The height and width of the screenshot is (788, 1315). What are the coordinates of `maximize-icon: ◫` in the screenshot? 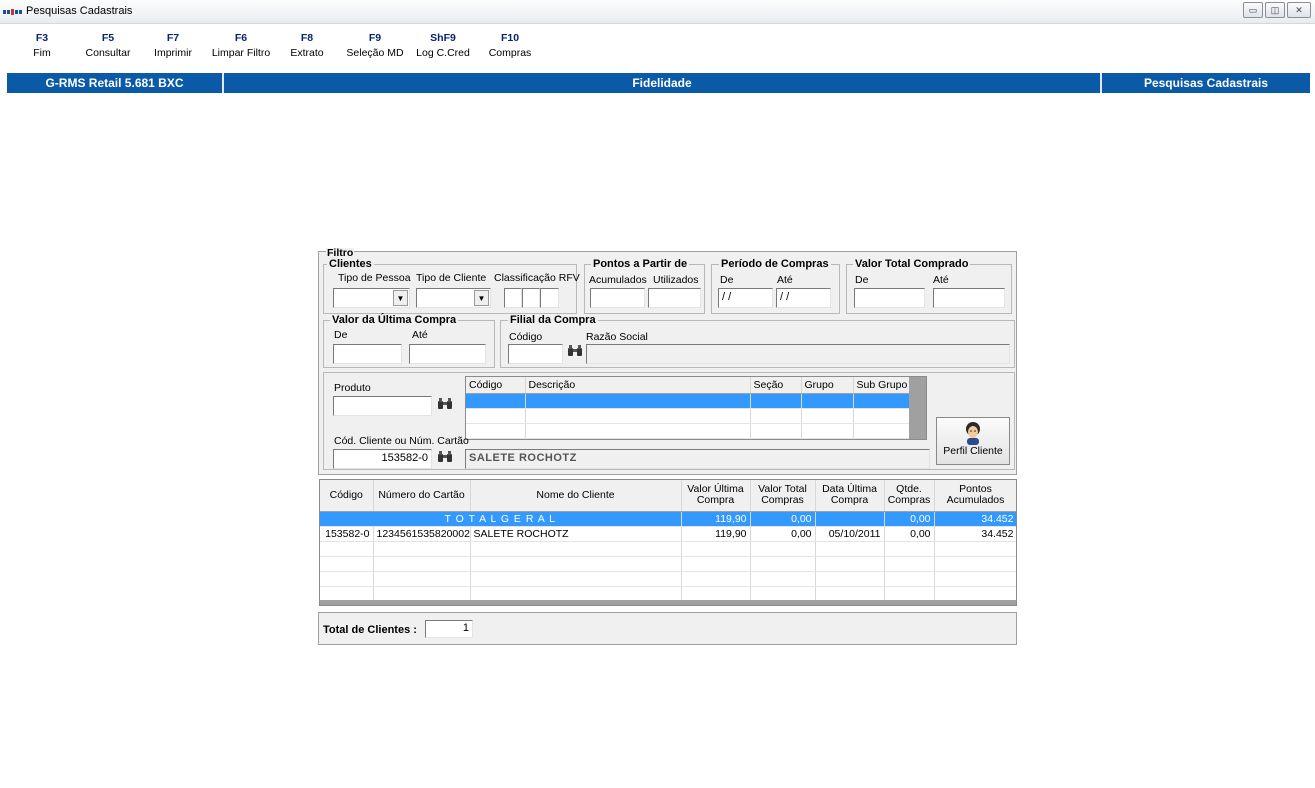 It's located at (1275, 10).